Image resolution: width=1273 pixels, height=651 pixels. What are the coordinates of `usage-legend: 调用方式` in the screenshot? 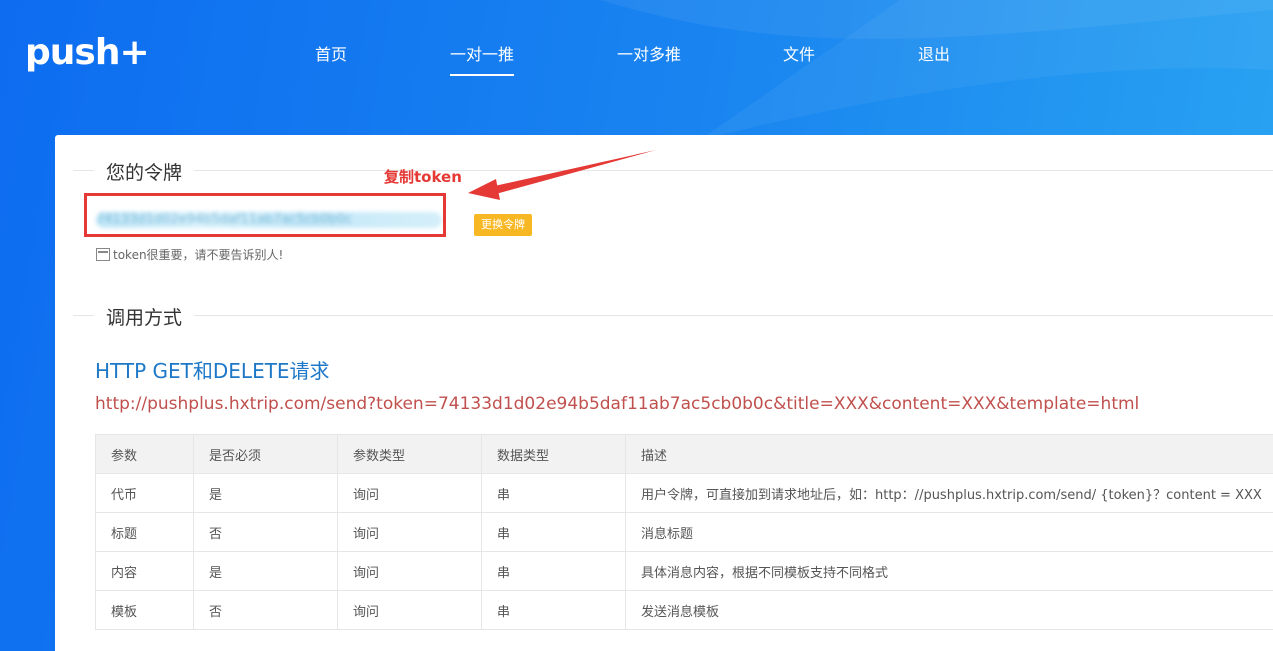 It's located at (144, 316).